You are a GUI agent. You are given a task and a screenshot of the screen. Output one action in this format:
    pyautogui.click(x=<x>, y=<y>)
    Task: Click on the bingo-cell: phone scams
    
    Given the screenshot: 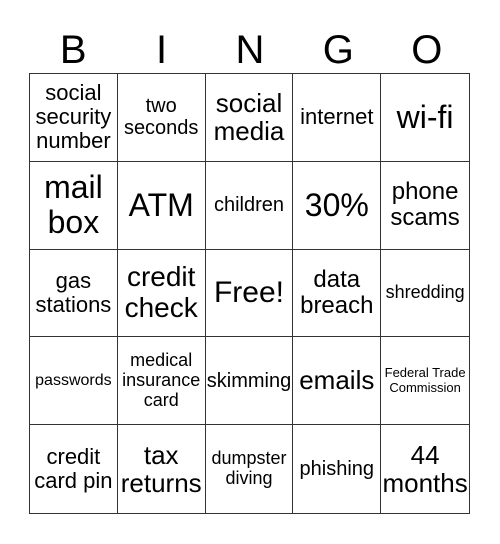 What is the action you would take?
    pyautogui.click(x=425, y=206)
    